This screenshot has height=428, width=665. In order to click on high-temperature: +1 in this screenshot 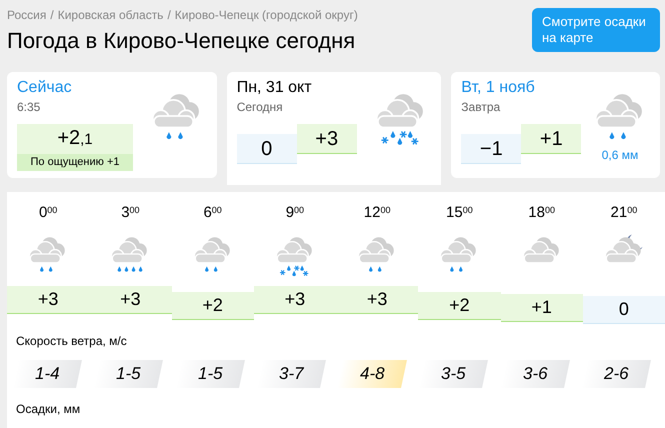, I will do `click(551, 139)`.